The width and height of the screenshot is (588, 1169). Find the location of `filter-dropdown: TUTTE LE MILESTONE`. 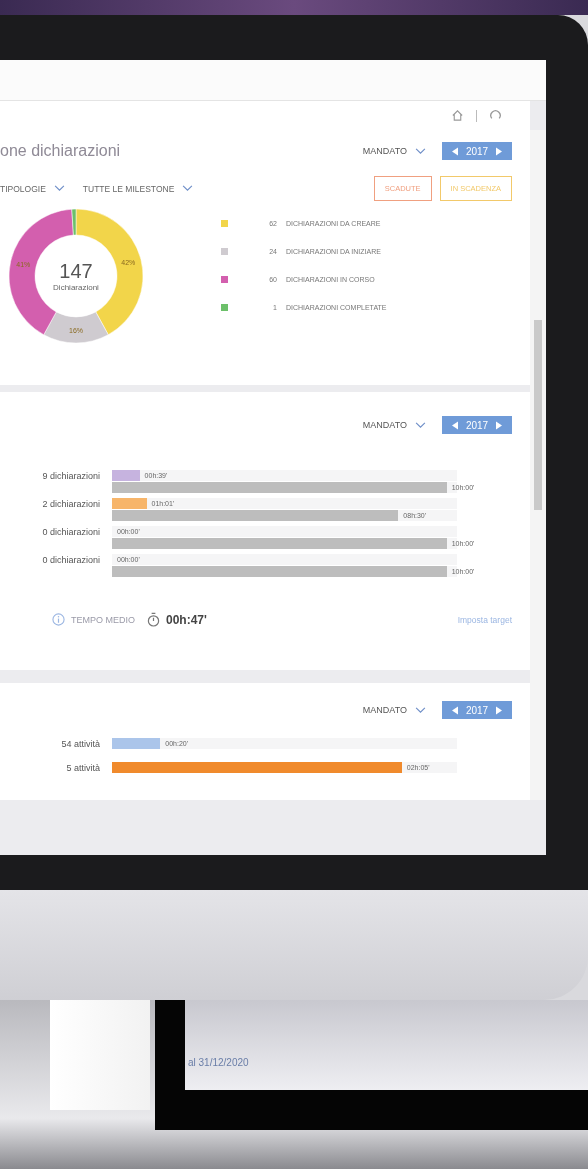

filter-dropdown: TUTTE LE MILESTONE is located at coordinates (141, 188).